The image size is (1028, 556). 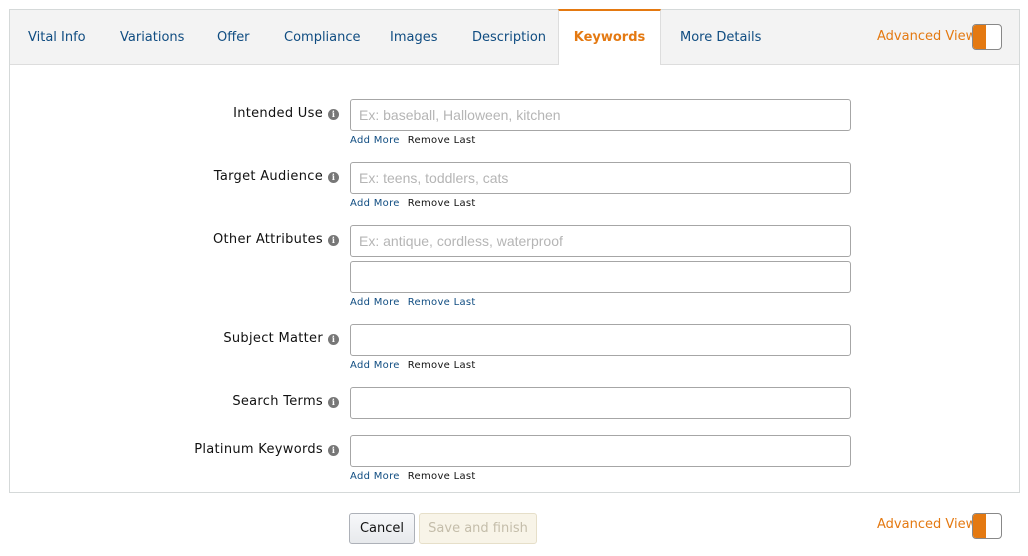 I want to click on subject-matter-label: Subject Matter i, so click(x=281, y=338).